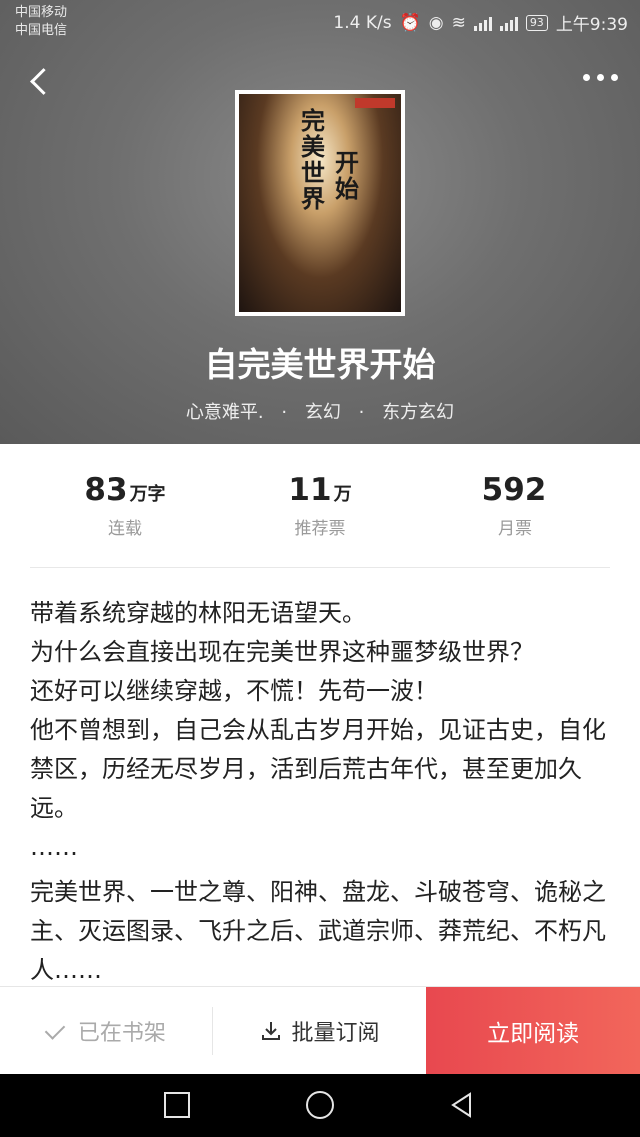 The image size is (640, 1137). What do you see at coordinates (323, 412) in the screenshot?
I see `category-link: 玄幻` at bounding box center [323, 412].